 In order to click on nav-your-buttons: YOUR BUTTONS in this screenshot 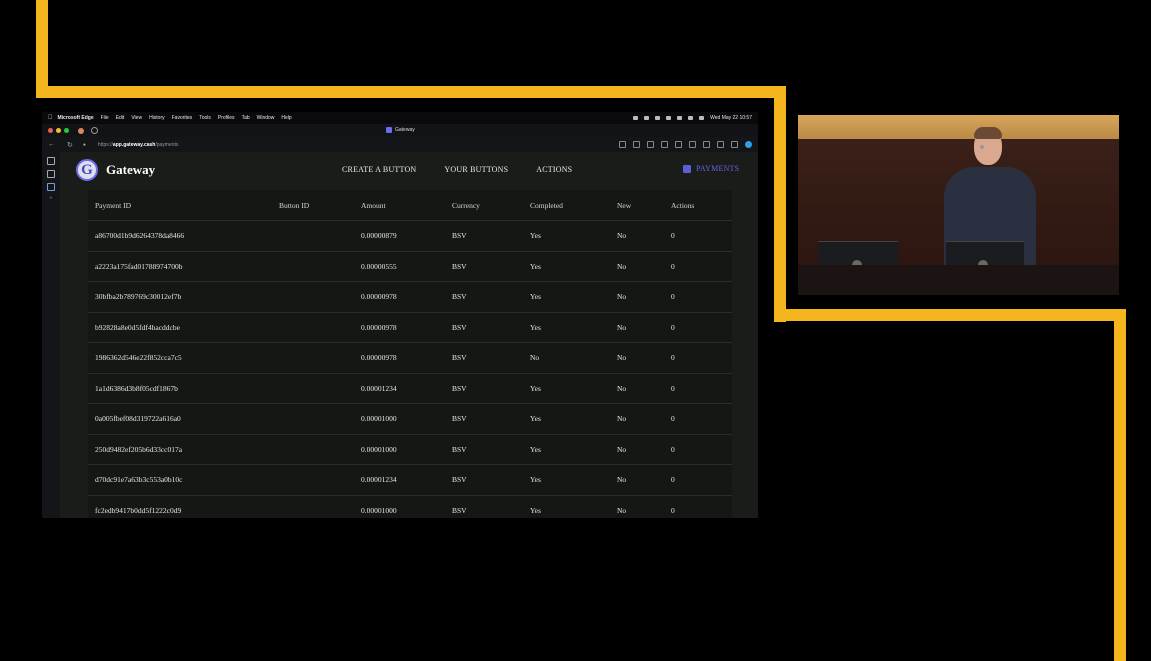, I will do `click(476, 169)`.